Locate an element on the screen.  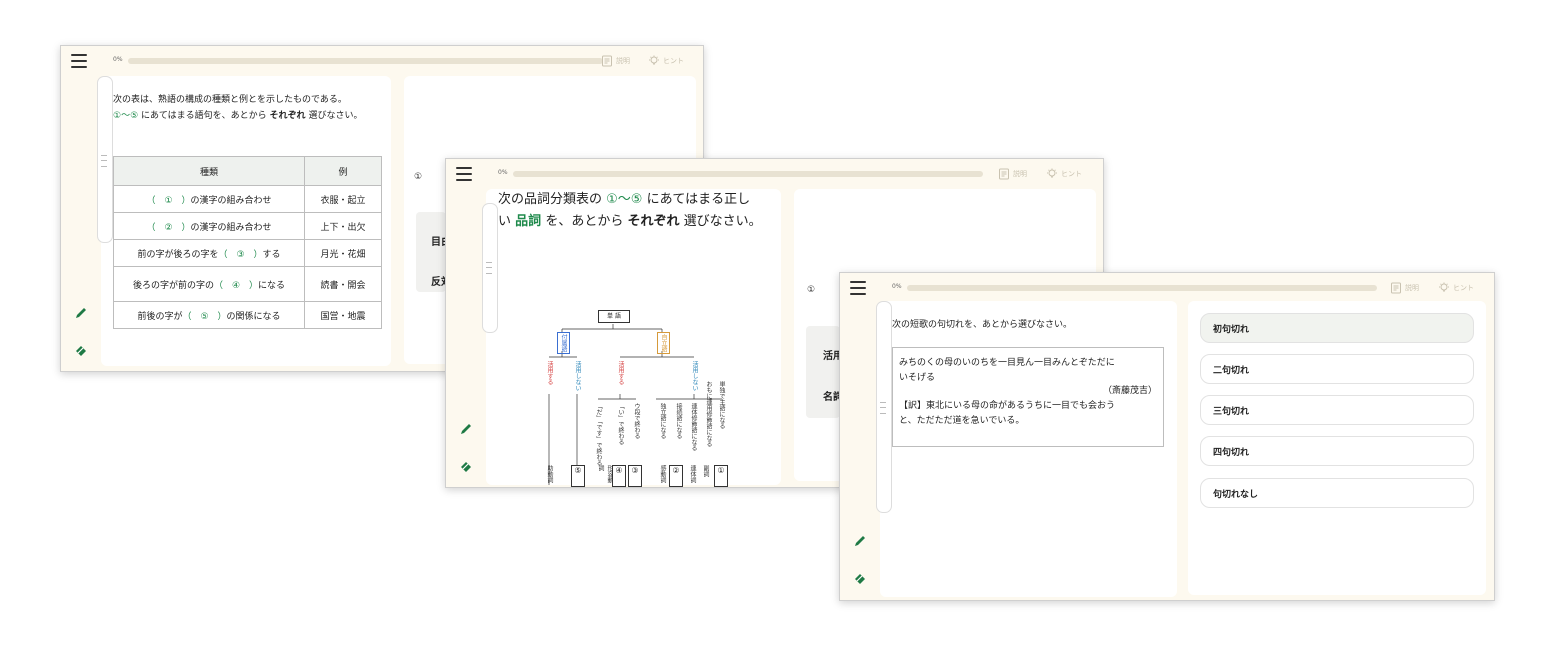
kind-cell: （ ① ）の漢字の組み合わせ is located at coordinates (209, 199).